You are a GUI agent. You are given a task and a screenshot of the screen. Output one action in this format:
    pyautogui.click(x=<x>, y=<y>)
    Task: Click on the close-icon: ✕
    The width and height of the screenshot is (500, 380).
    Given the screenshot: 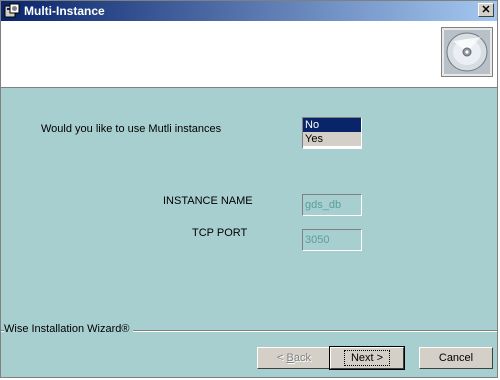 What is the action you would take?
    pyautogui.click(x=486, y=9)
    